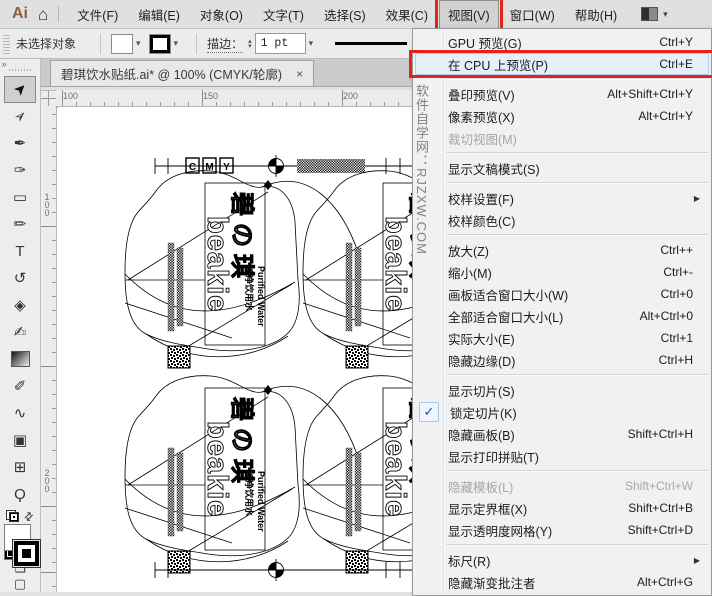 Image resolution: width=712 pixels, height=596 pixels. I want to click on paintbrush-tool: ✏, so click(20, 224).